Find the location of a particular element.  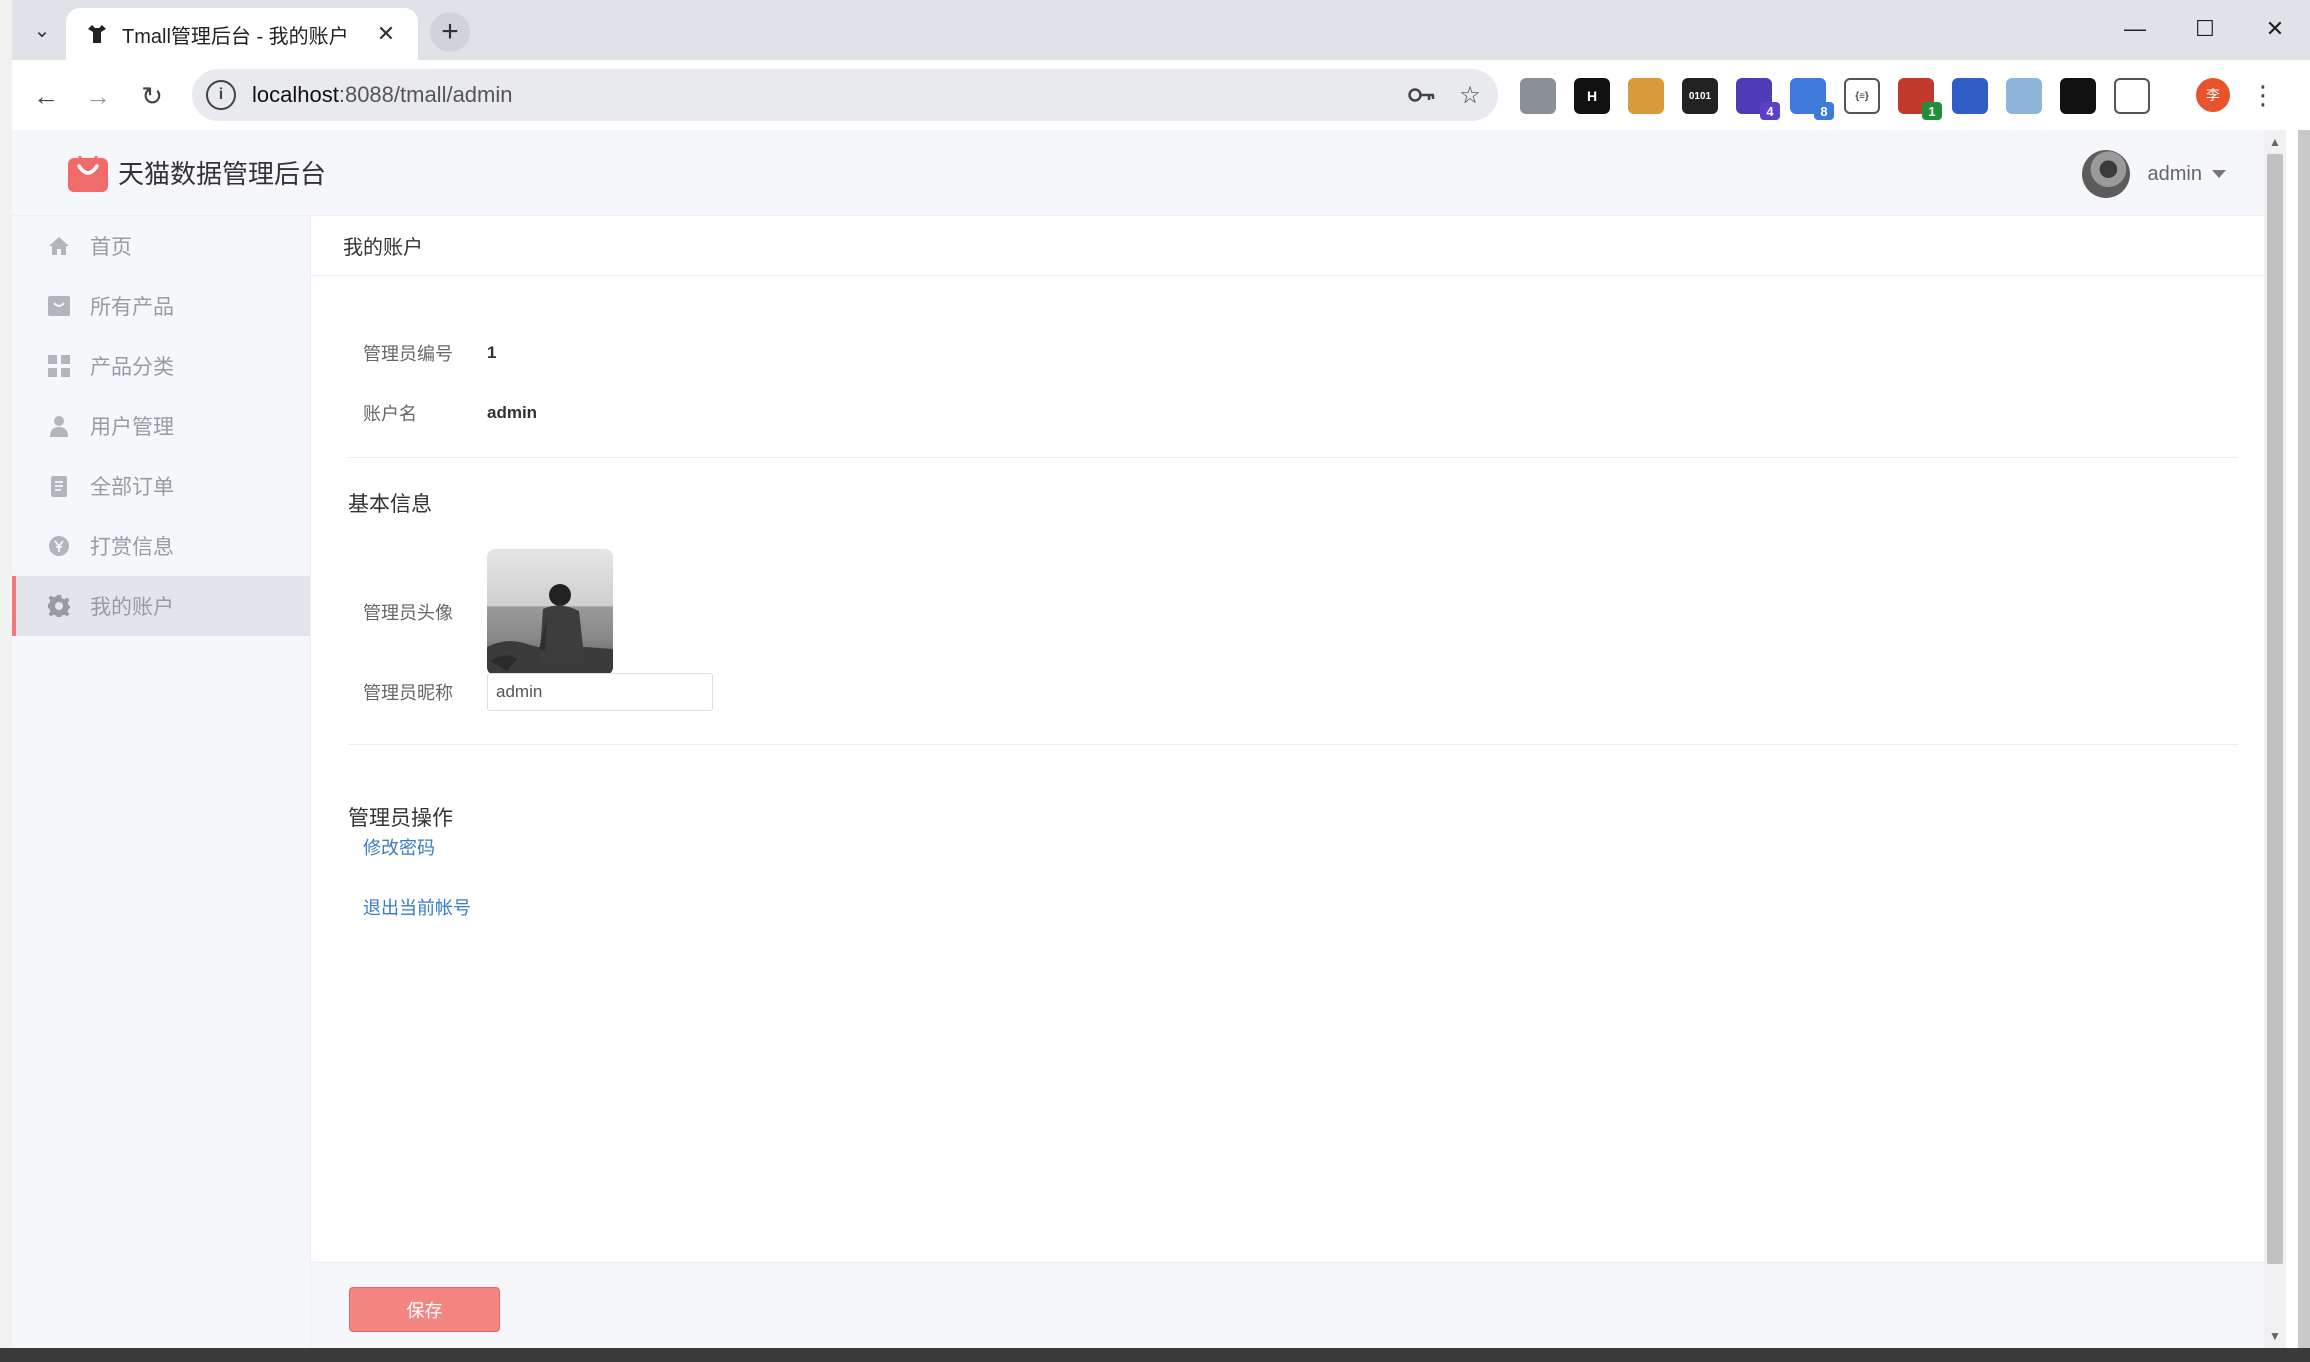

site-info-icon: i is located at coordinates (221, 95).